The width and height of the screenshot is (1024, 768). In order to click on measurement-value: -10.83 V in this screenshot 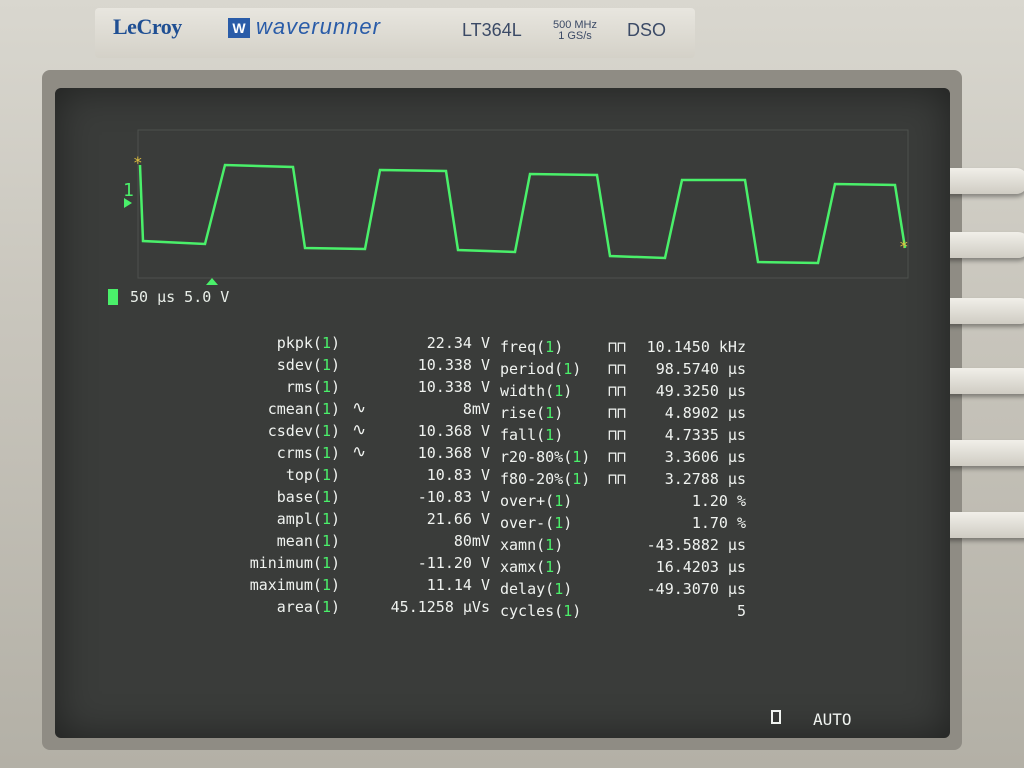, I will do `click(453, 497)`.